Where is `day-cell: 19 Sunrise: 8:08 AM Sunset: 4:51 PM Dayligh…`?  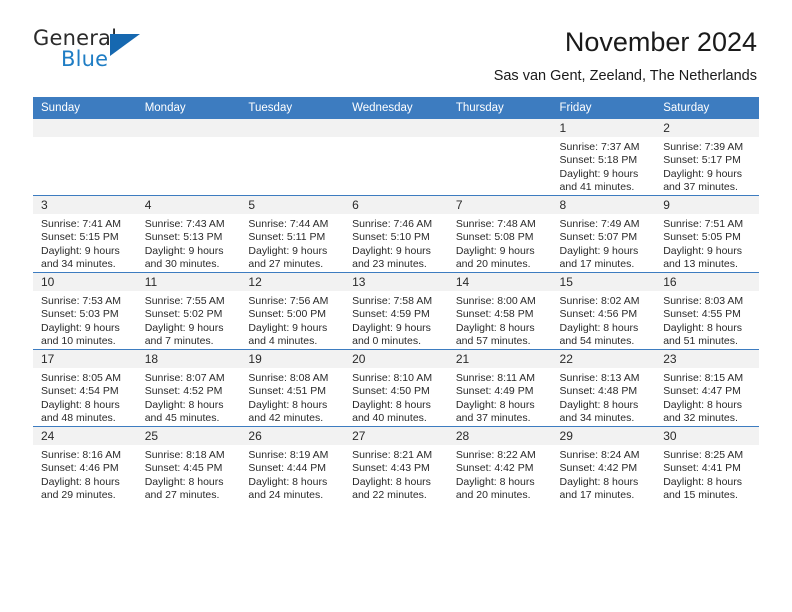 day-cell: 19 Sunrise: 8:08 AM Sunset: 4:51 PM Dayligh… is located at coordinates (292, 387).